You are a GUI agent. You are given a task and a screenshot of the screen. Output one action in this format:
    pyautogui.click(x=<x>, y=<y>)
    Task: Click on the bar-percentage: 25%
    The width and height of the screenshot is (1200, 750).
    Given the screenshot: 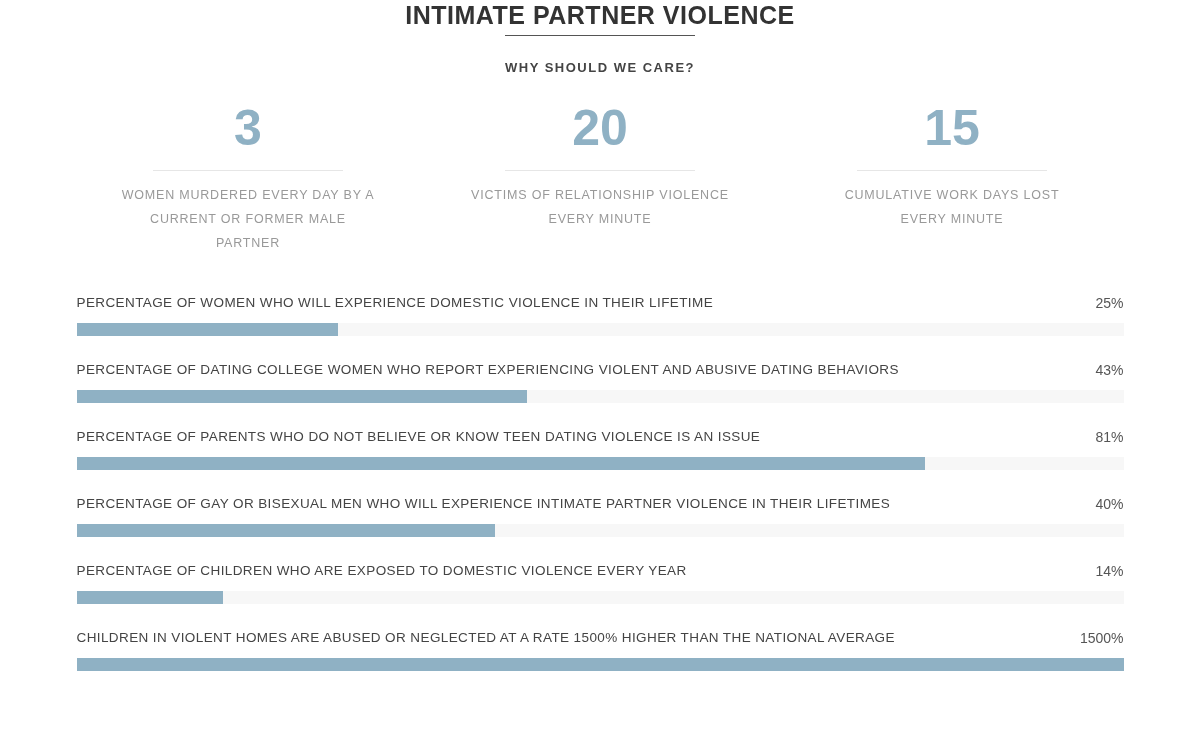 What is the action you would take?
    pyautogui.click(x=1109, y=303)
    